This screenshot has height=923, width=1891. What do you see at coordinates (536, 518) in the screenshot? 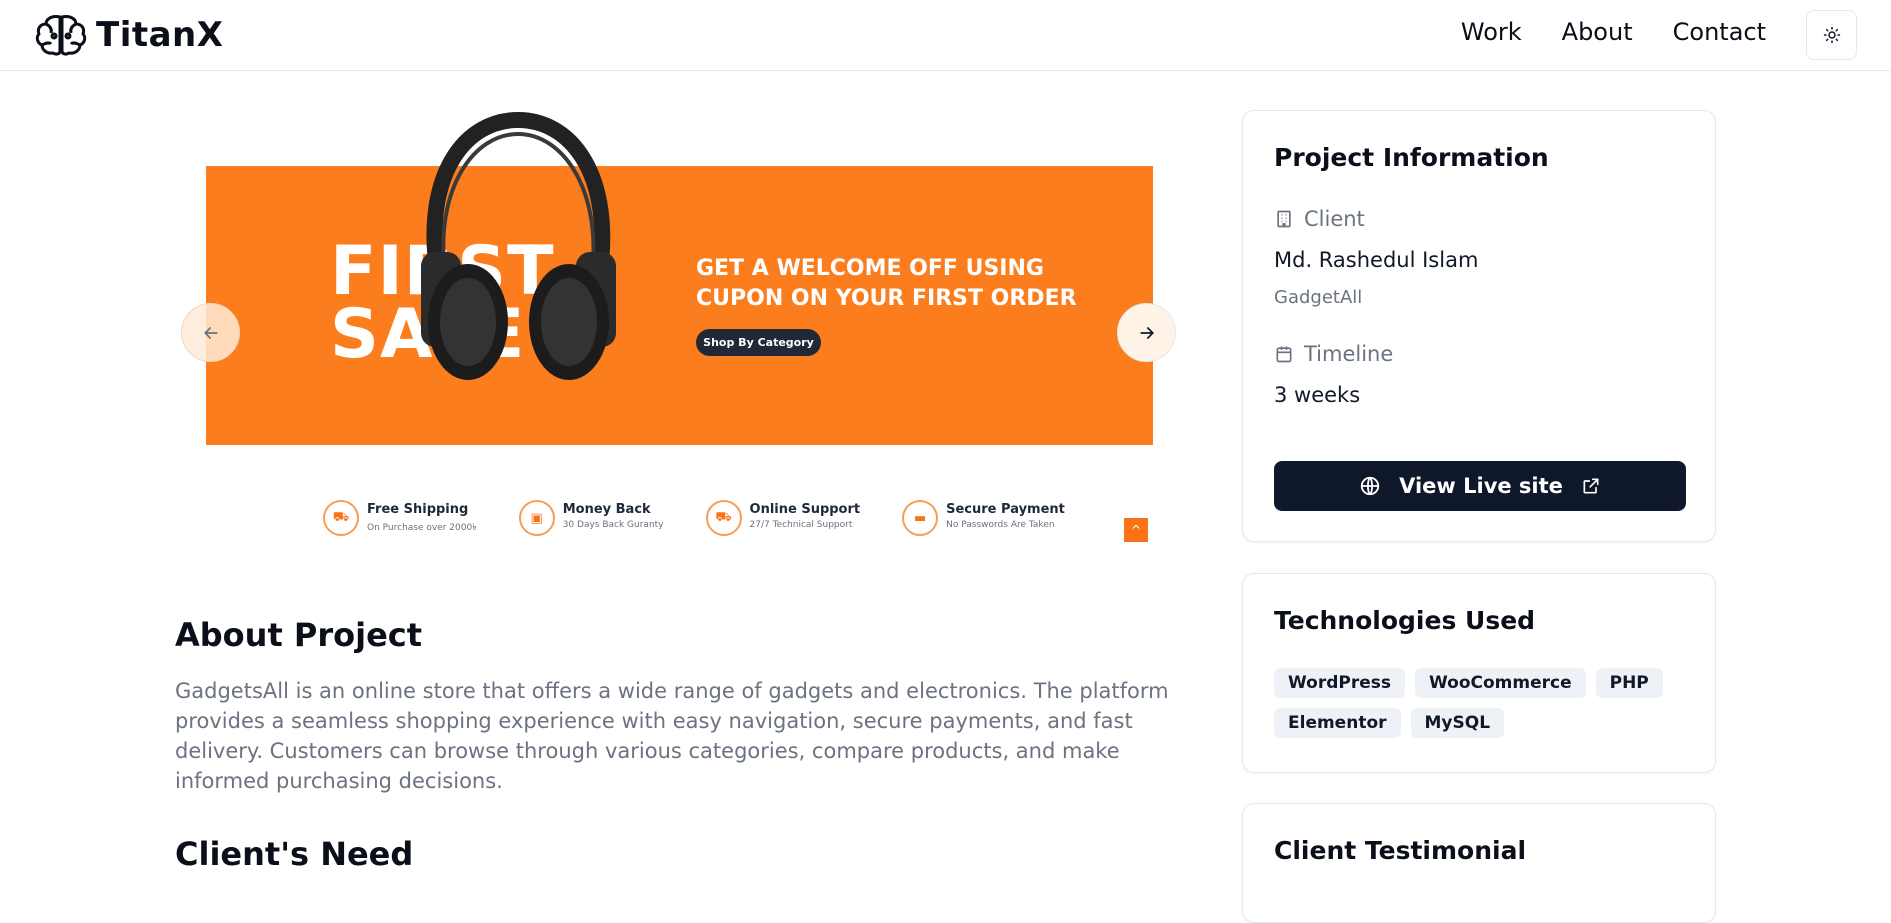
I see `money-icon: ▣` at bounding box center [536, 518].